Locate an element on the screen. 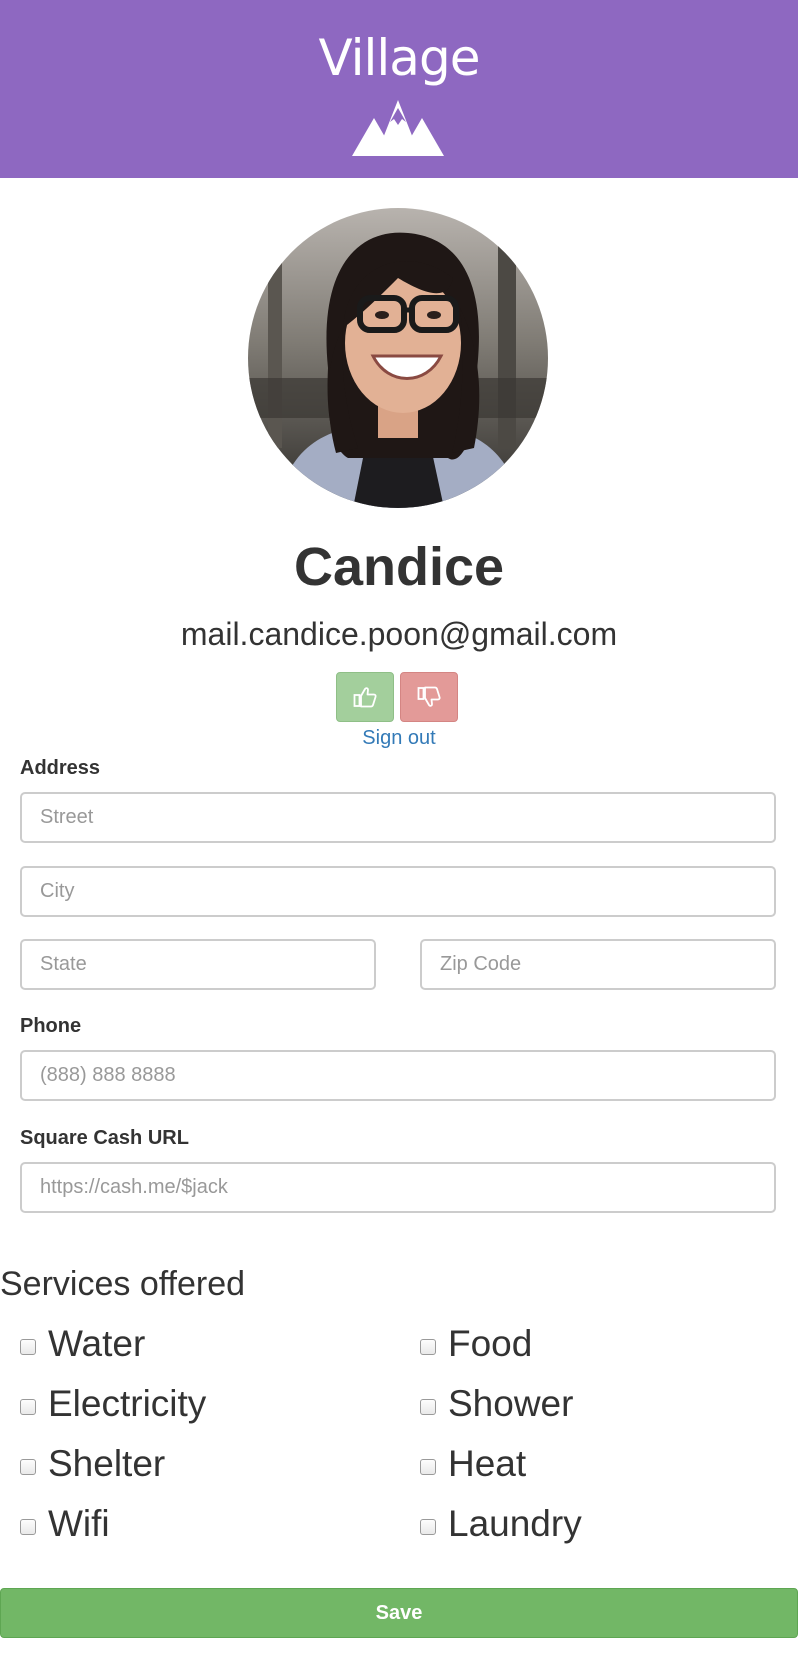  profile-name: Candice is located at coordinates (399, 567).